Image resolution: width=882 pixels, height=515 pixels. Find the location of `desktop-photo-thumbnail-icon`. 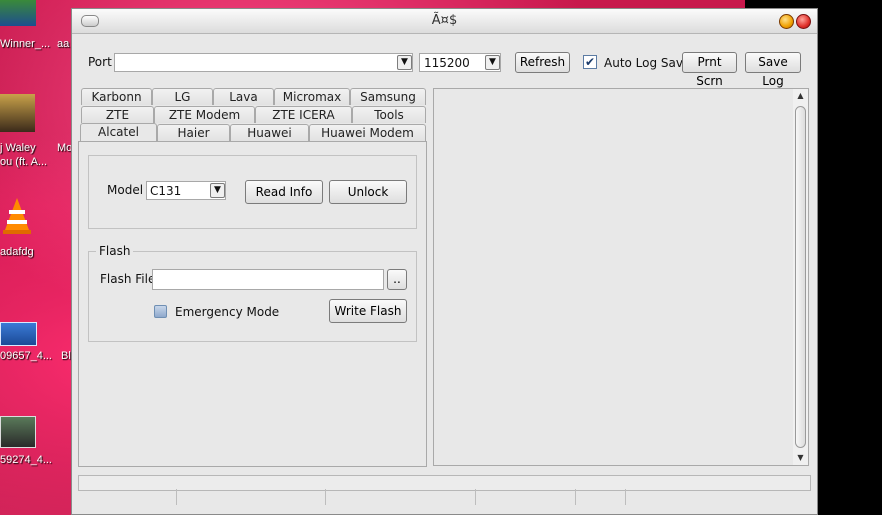

desktop-photo-thumbnail-icon is located at coordinates (18, 432).